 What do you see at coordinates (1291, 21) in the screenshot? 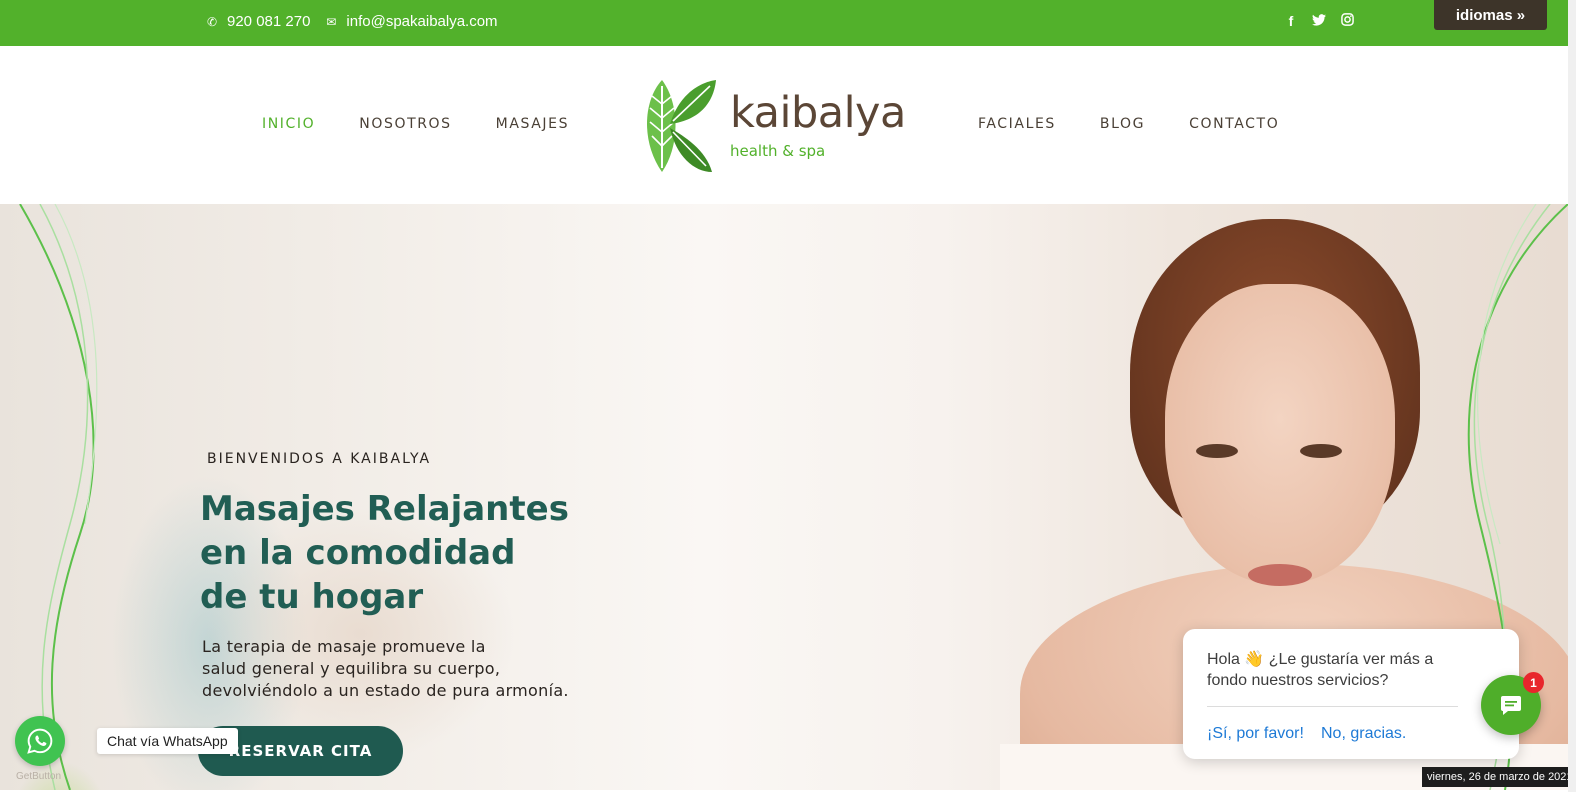
I see `facebook-icon: f` at bounding box center [1291, 21].